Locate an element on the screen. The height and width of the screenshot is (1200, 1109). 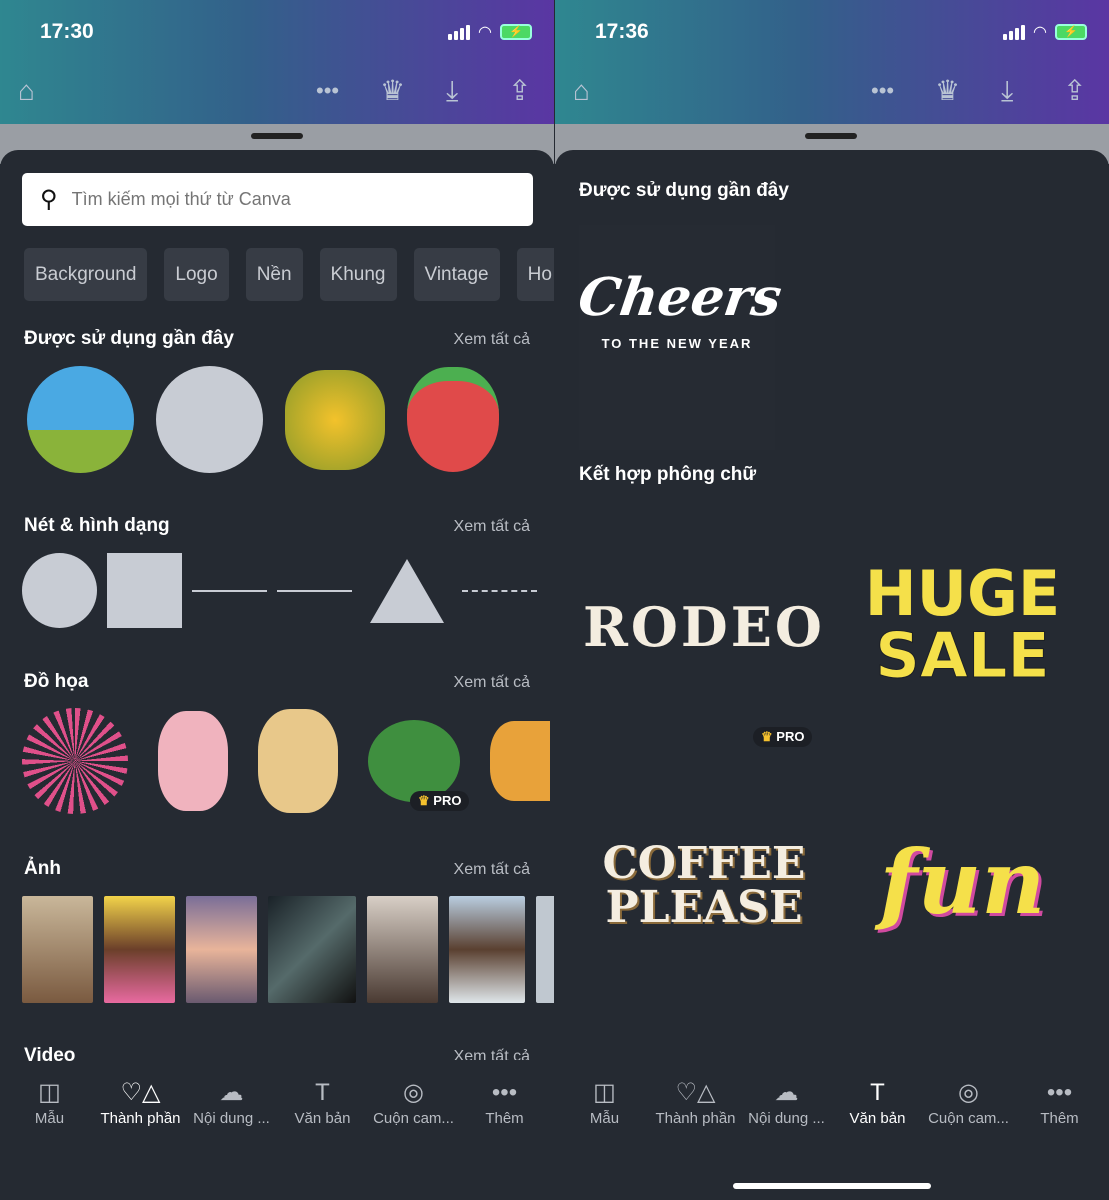
search-box: ⚲ is located at coordinates (277, 199).